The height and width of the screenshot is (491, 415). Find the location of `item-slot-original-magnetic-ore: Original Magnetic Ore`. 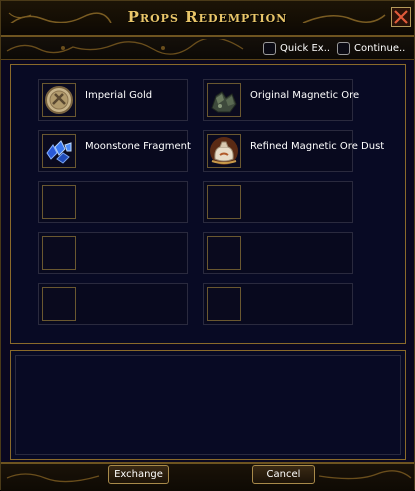

item-slot-original-magnetic-ore: Original Magnetic Ore is located at coordinates (281, 100).